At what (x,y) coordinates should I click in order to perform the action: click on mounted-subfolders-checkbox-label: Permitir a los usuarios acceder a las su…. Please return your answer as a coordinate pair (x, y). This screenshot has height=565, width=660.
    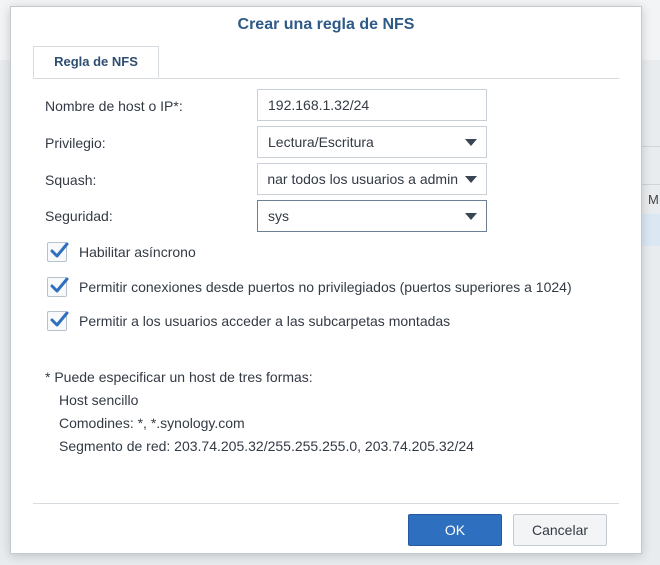
    Looking at the image, I should click on (265, 321).